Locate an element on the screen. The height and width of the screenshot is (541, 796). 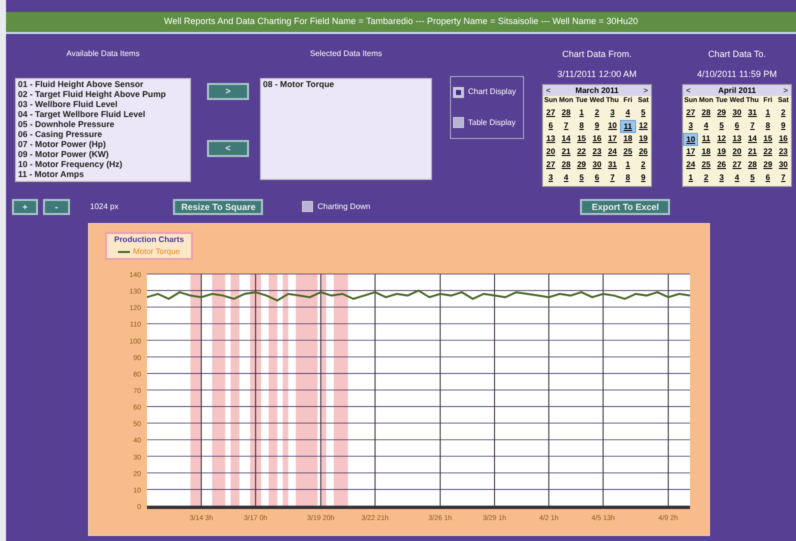
list-item: 01 - Fluid Height Above Sensor is located at coordinates (103, 84).